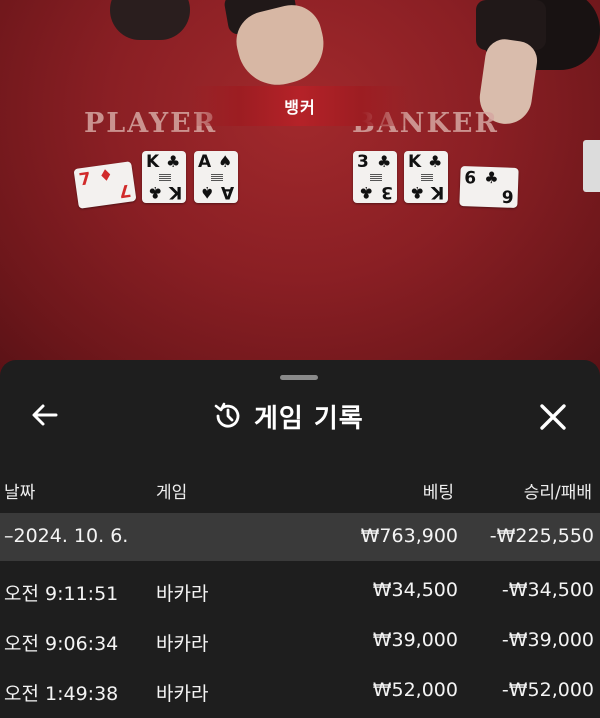 This screenshot has width=600, height=718. What do you see at coordinates (547, 690) in the screenshot?
I see `row-result: -₩52,000` at bounding box center [547, 690].